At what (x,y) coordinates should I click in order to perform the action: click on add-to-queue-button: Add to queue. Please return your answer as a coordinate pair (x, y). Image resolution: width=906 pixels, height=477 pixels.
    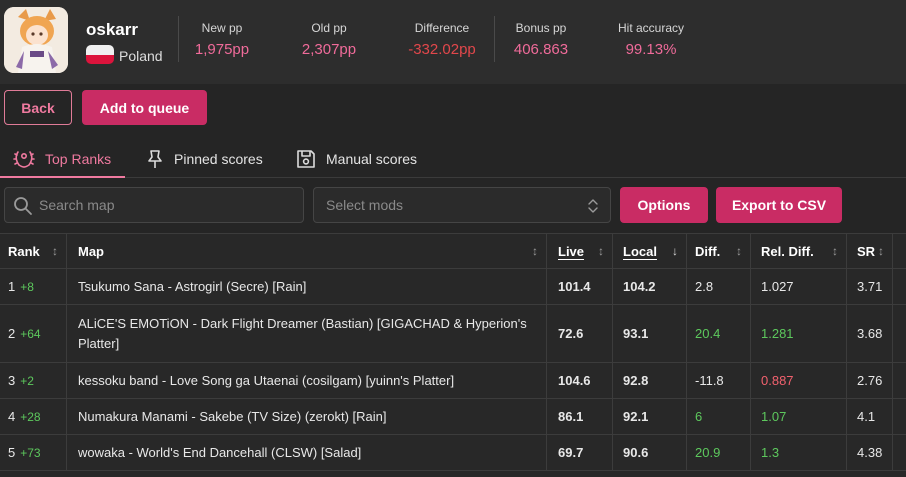
    Looking at the image, I should click on (144, 107).